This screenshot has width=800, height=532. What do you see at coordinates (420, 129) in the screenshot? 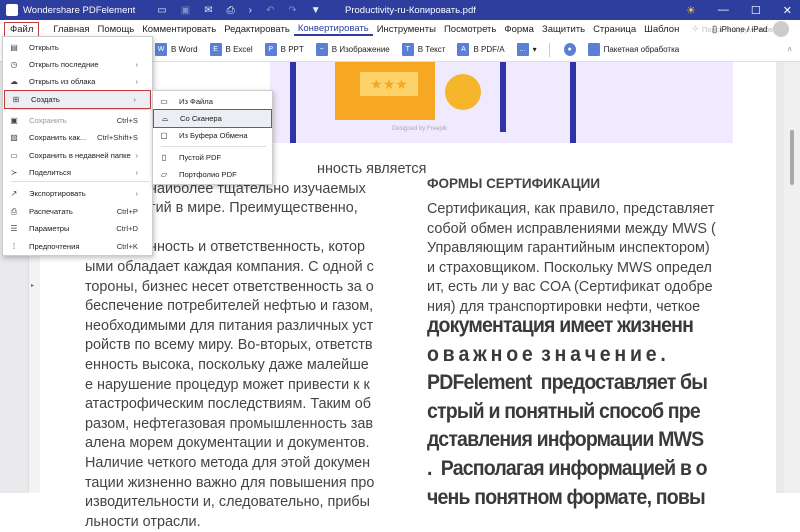
I see `banner-credit: Designed by Freepik` at bounding box center [420, 129].